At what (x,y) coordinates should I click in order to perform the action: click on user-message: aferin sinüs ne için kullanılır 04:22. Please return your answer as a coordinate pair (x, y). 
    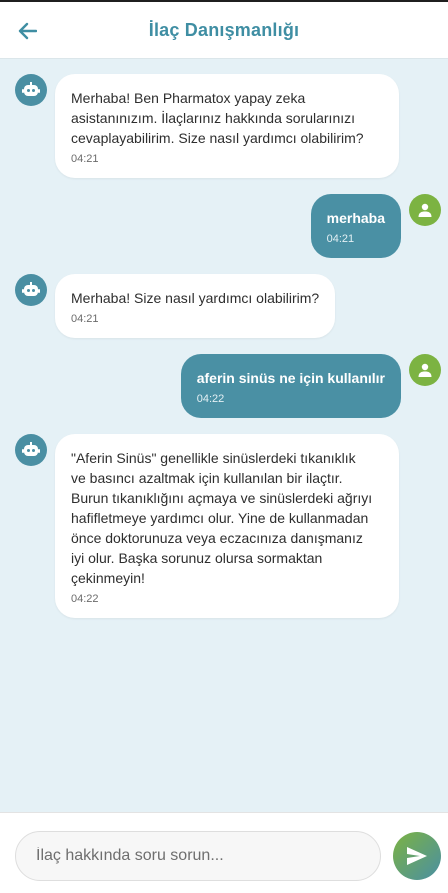
    Looking at the image, I should click on (290, 386).